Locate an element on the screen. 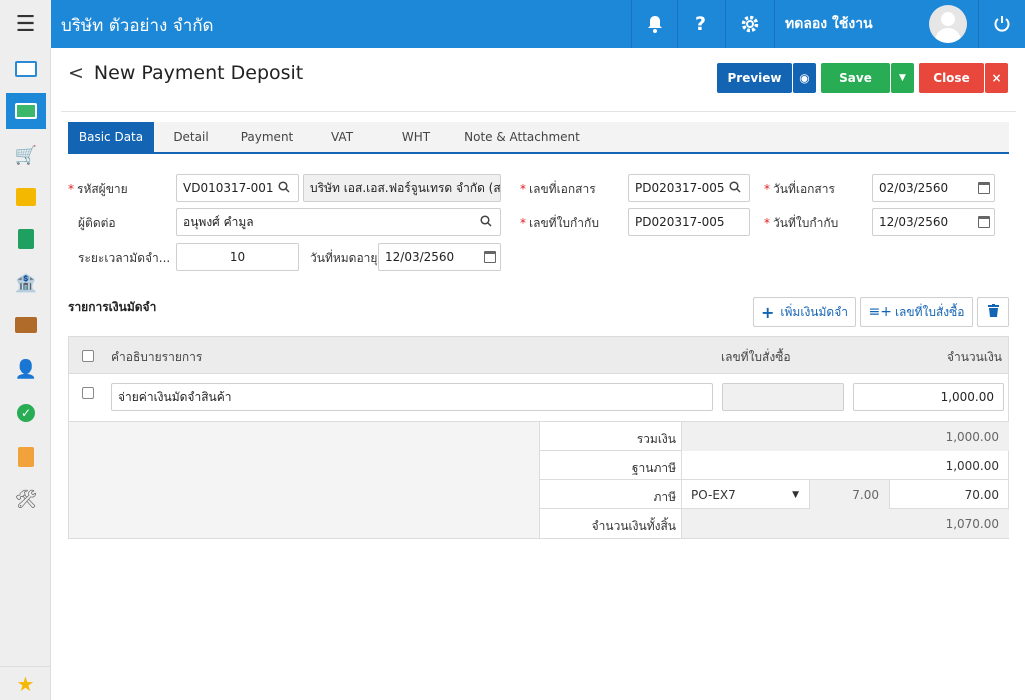 The height and width of the screenshot is (700, 1025). trash-icon is located at coordinates (993, 312).